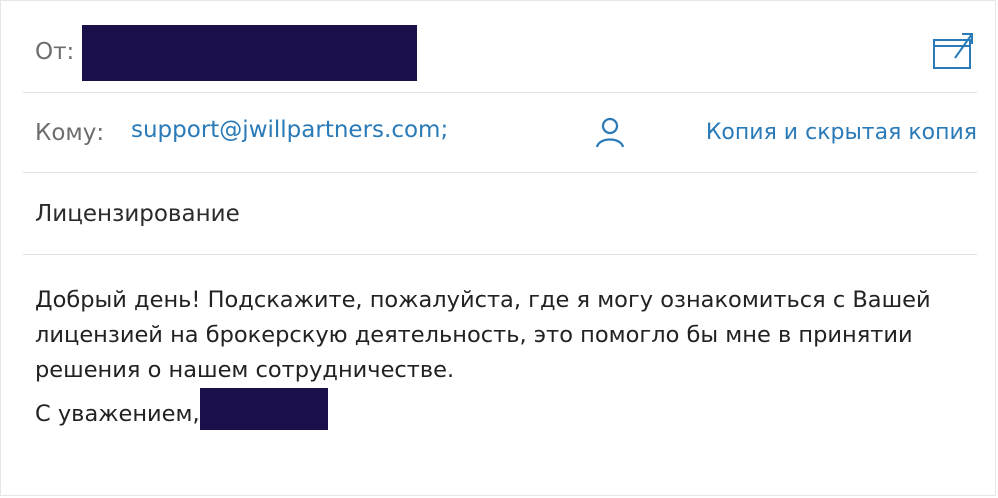 The width and height of the screenshot is (998, 498). Describe the element at coordinates (505, 410) in the screenshot. I see `signoff-line: С уважением,` at that location.